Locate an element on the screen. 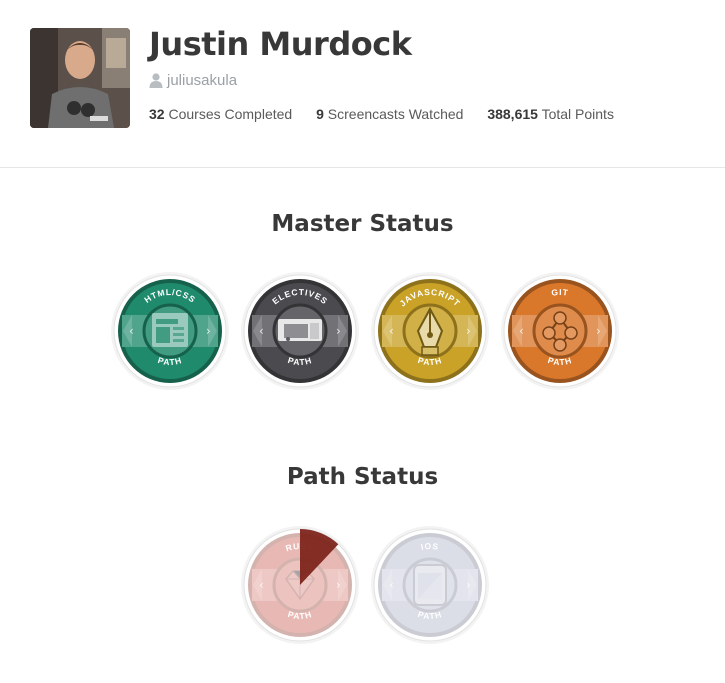  divider is located at coordinates (362, 167).